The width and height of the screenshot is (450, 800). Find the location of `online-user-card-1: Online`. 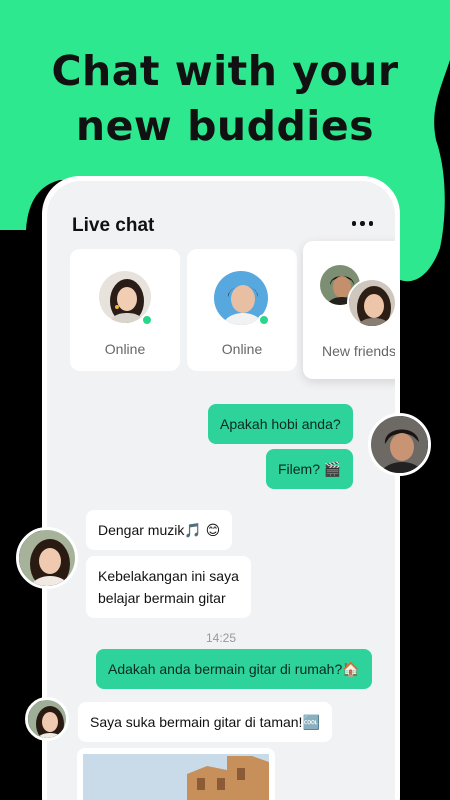

online-user-card-1: Online is located at coordinates (125, 310).